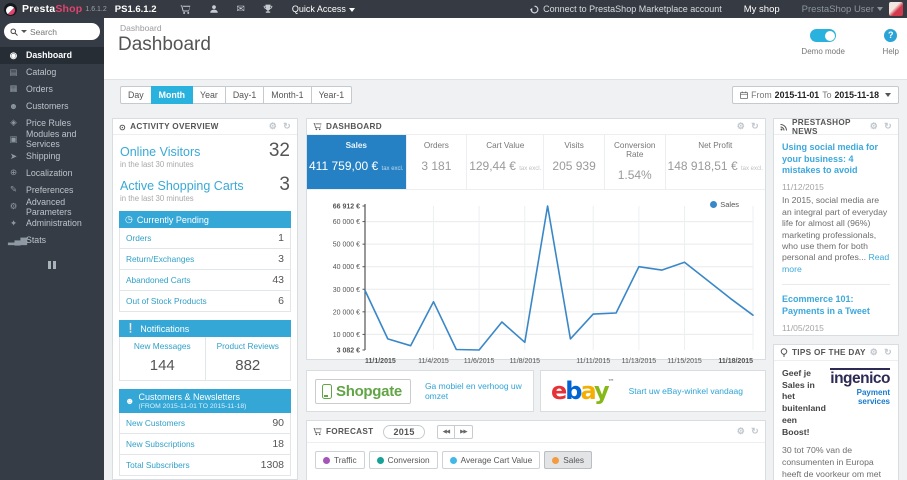 The width and height of the screenshot is (907, 480). Describe the element at coordinates (52, 156) in the screenshot. I see `sidebar-item-shipping: ➤ Shipping` at that location.